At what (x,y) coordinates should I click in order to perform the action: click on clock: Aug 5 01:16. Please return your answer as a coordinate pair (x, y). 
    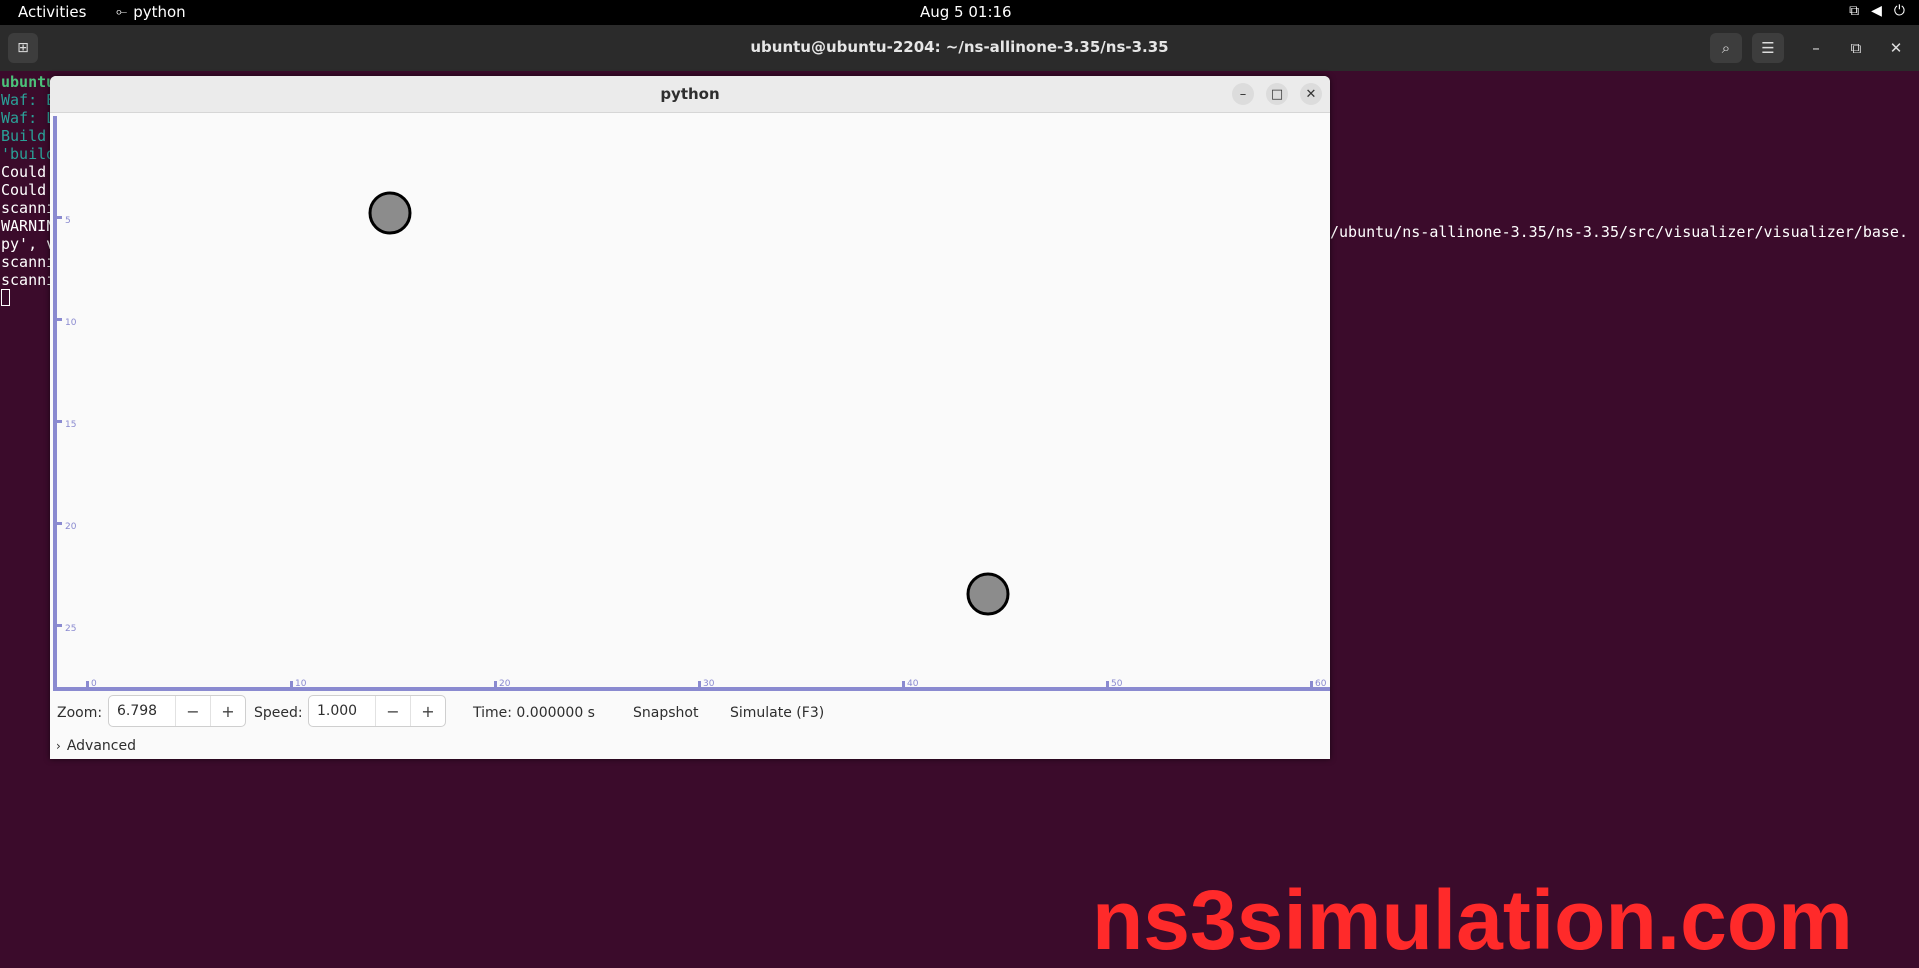
    Looking at the image, I should click on (966, 12).